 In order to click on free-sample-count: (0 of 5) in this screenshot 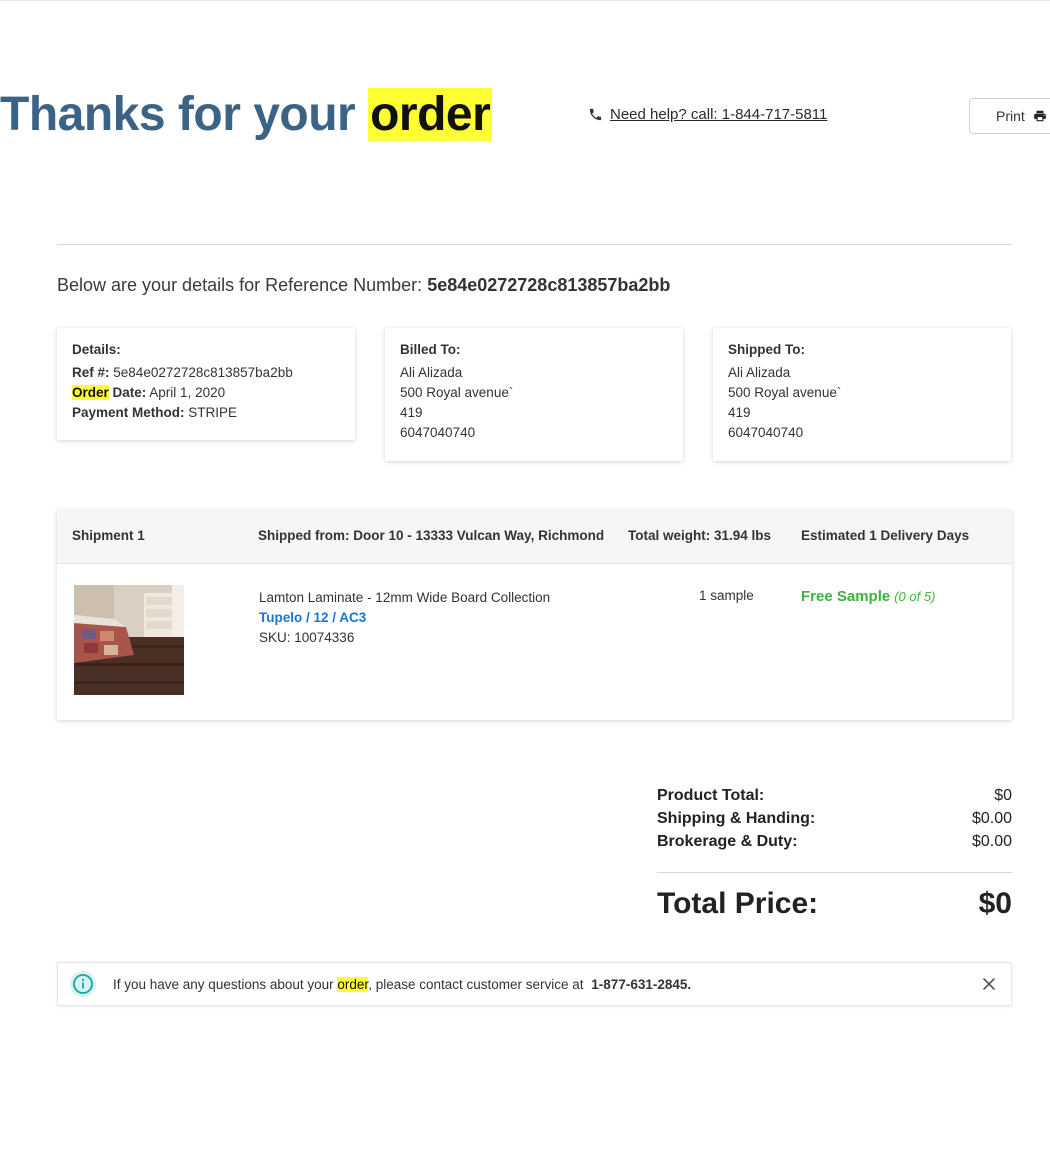, I will do `click(915, 596)`.